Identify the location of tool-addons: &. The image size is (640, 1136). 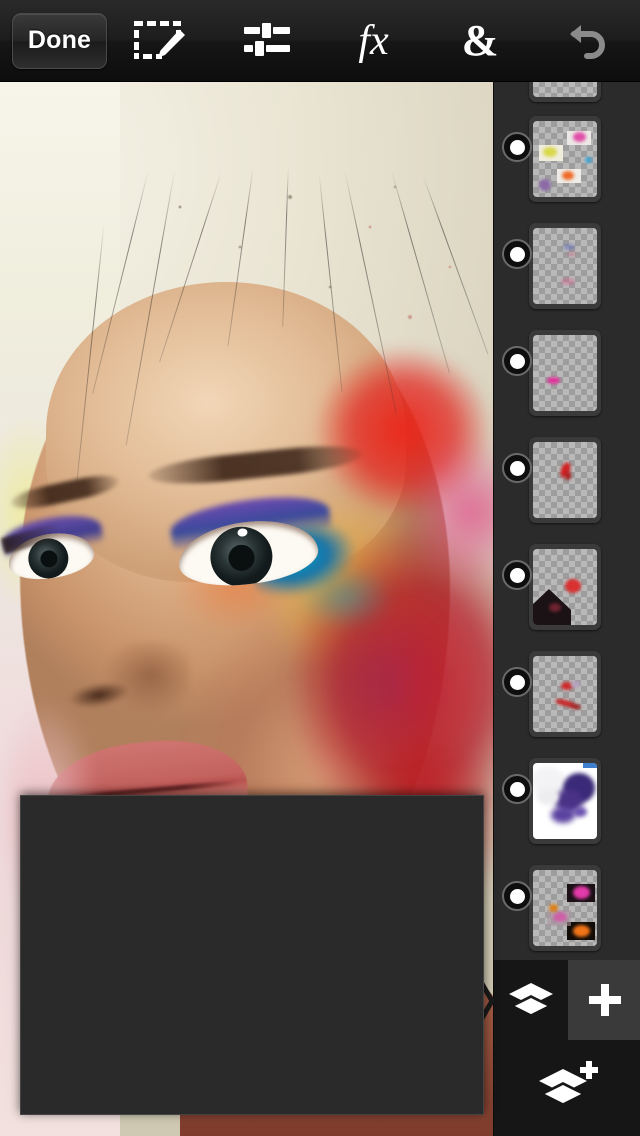
(480, 41).